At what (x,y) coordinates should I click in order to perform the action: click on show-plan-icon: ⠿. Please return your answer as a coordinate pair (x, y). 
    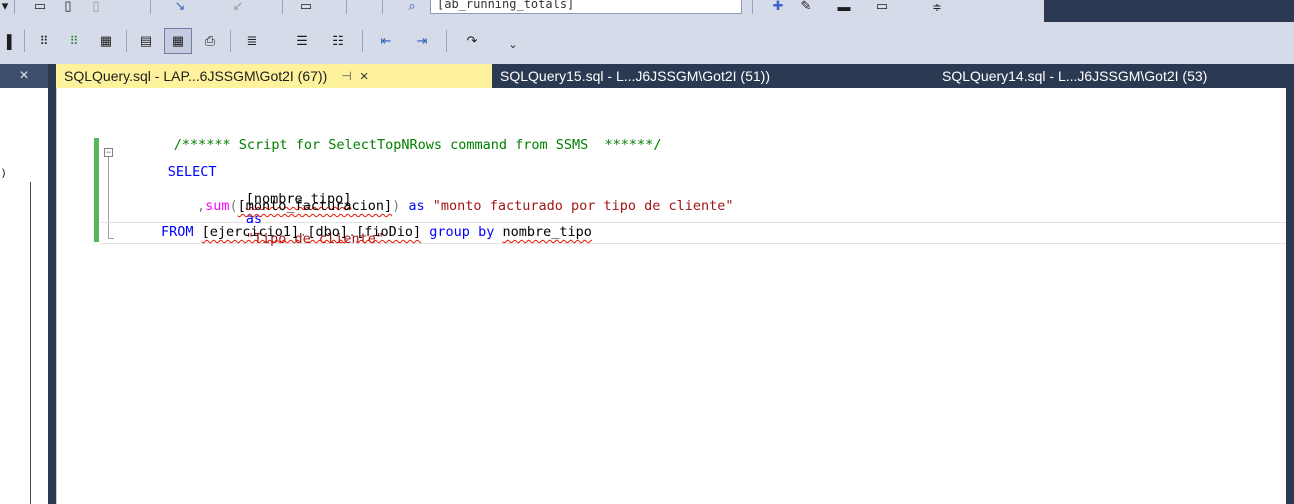
    Looking at the image, I should click on (44, 41).